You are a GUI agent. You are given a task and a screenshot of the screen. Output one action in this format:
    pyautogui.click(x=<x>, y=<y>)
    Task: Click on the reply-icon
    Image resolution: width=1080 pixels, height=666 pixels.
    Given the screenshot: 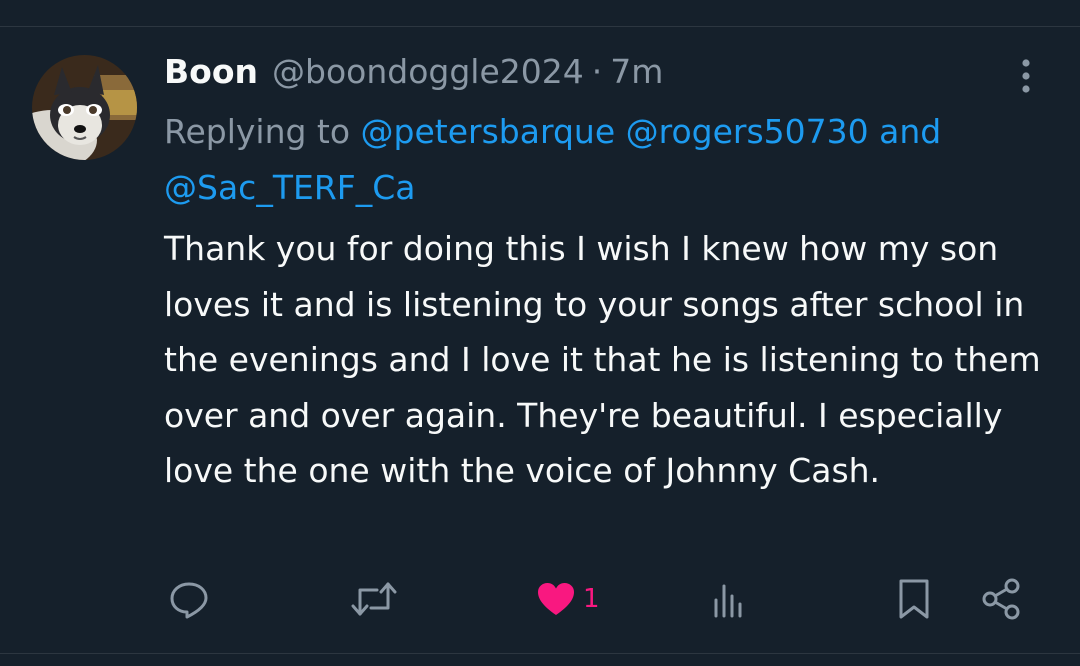 What is the action you would take?
    pyautogui.click(x=189, y=600)
    